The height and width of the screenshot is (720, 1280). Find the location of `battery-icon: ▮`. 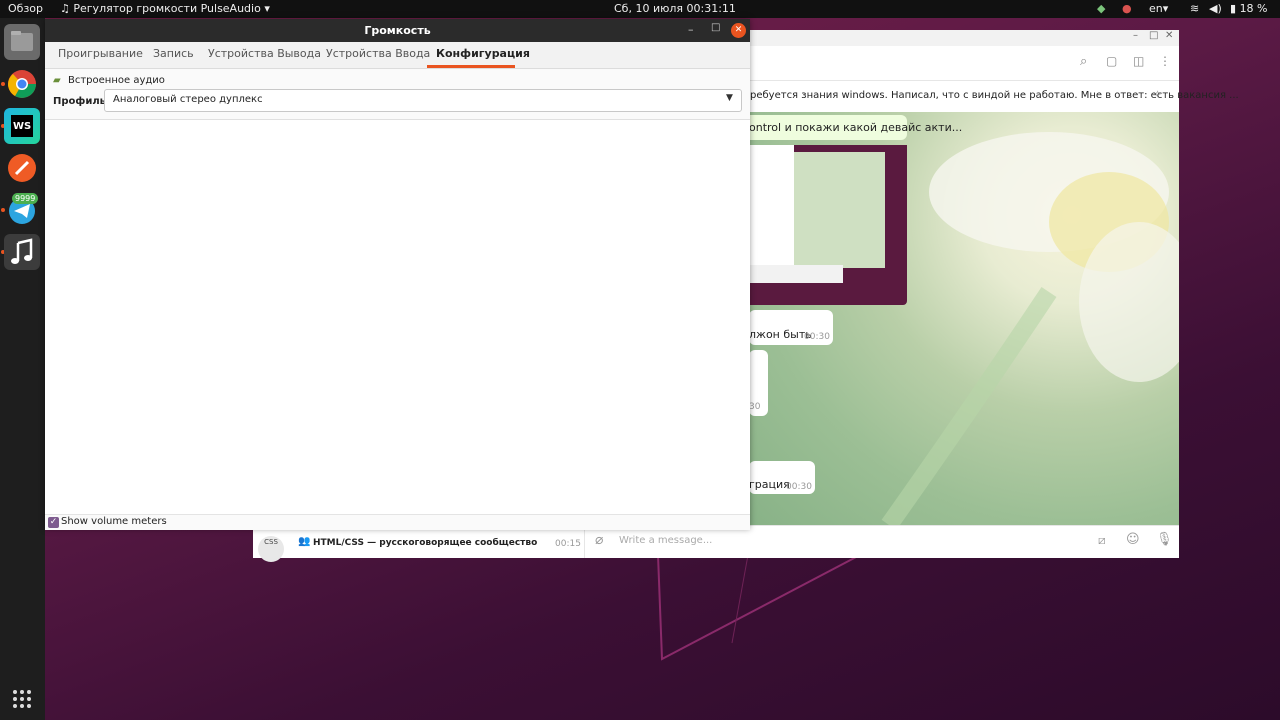

battery-icon: ▮ is located at coordinates (1233, 8).